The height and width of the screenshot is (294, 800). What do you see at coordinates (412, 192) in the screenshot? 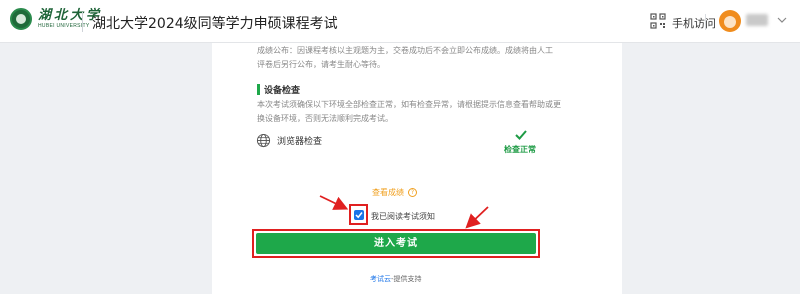
I see `info-icon: ?` at bounding box center [412, 192].